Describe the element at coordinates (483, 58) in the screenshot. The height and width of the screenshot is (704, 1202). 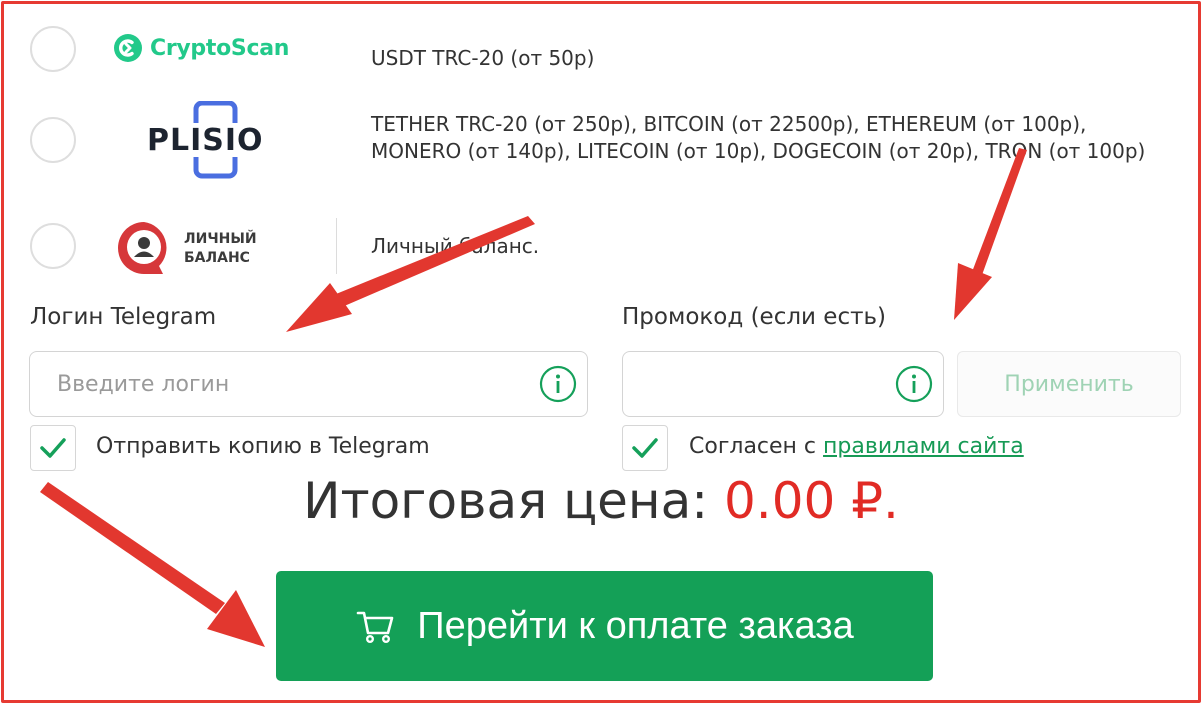
I see `payment-description-cryptoscan: USDT TRC-20 (от 50р)` at that location.